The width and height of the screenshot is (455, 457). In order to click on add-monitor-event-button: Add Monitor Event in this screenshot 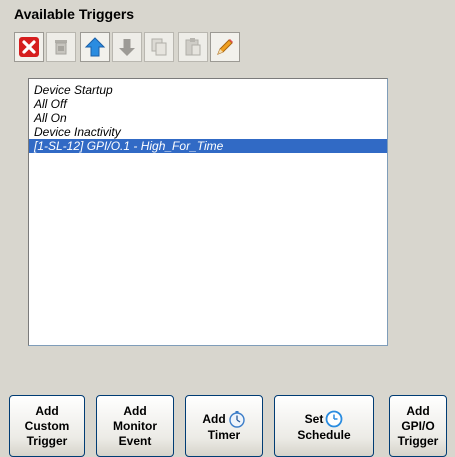, I will do `click(135, 426)`.